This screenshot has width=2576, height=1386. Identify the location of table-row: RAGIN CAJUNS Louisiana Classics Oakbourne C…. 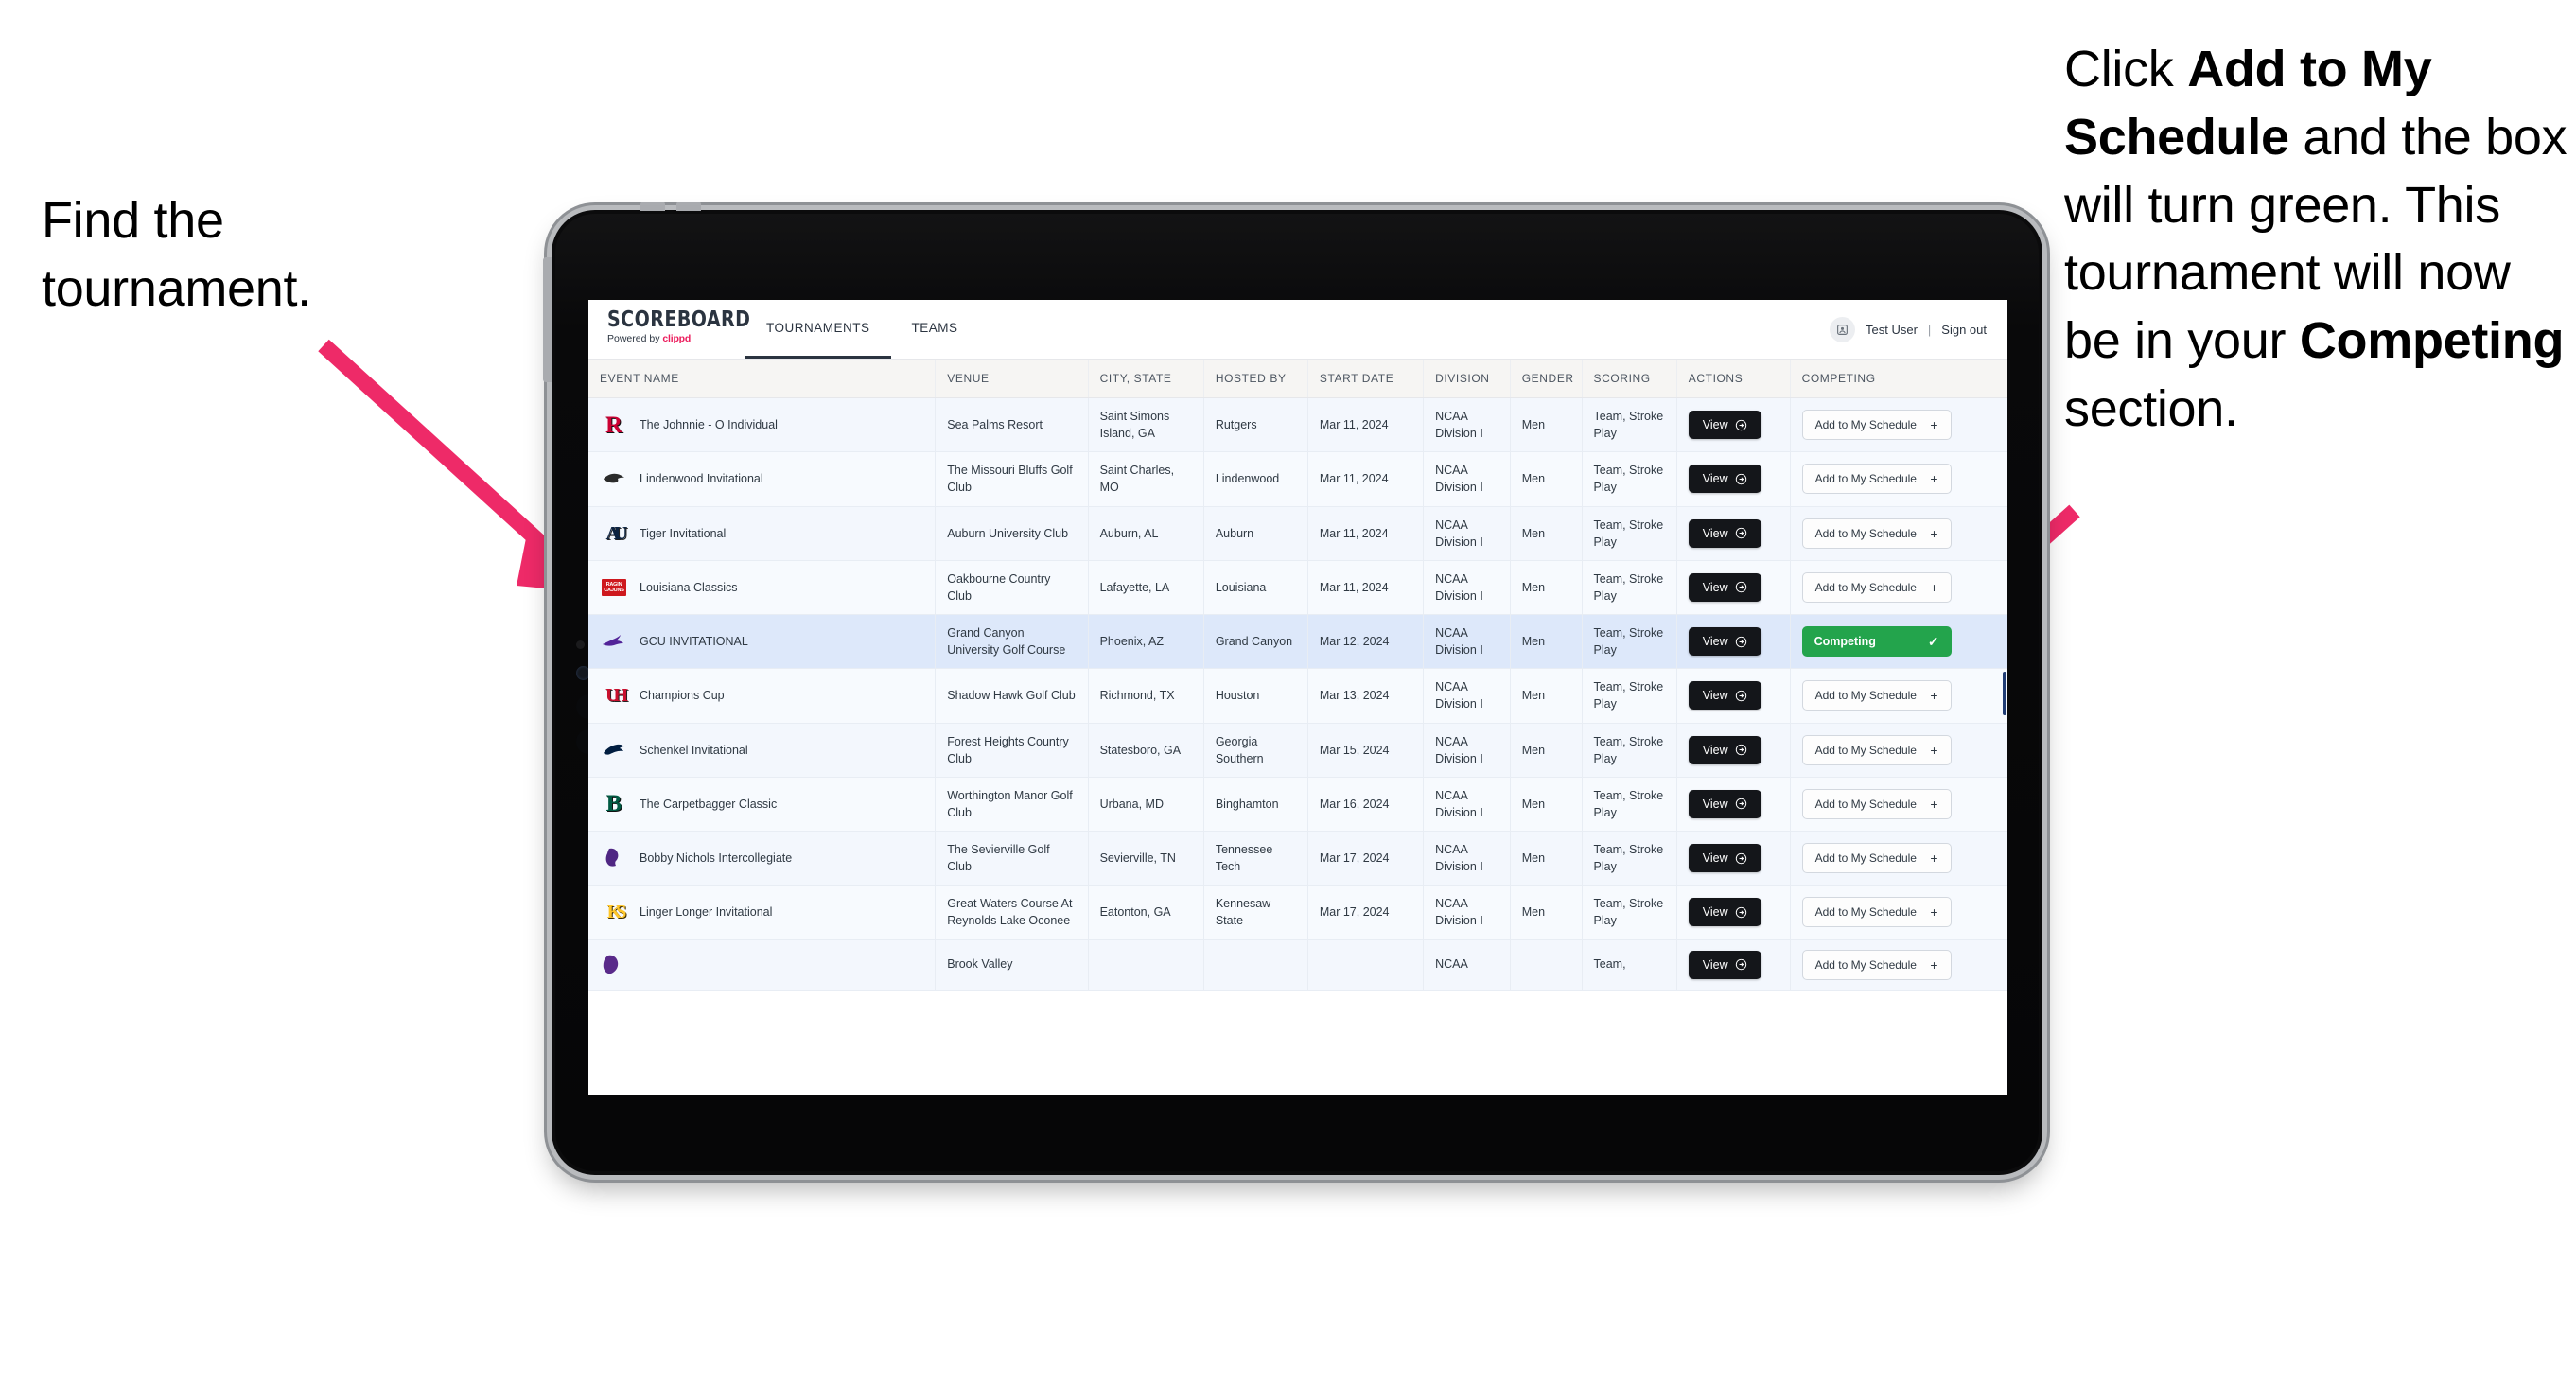
(1298, 588).